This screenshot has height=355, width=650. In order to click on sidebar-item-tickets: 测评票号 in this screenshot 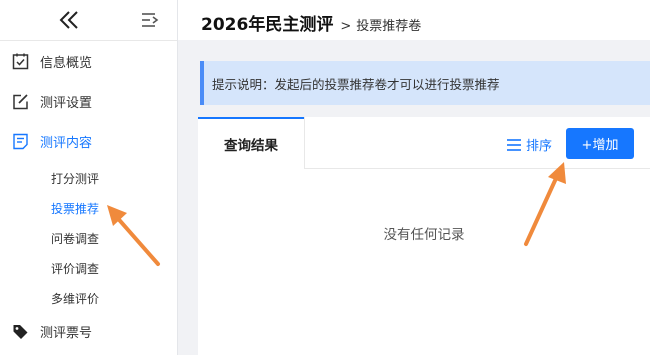, I will do `click(88, 331)`.